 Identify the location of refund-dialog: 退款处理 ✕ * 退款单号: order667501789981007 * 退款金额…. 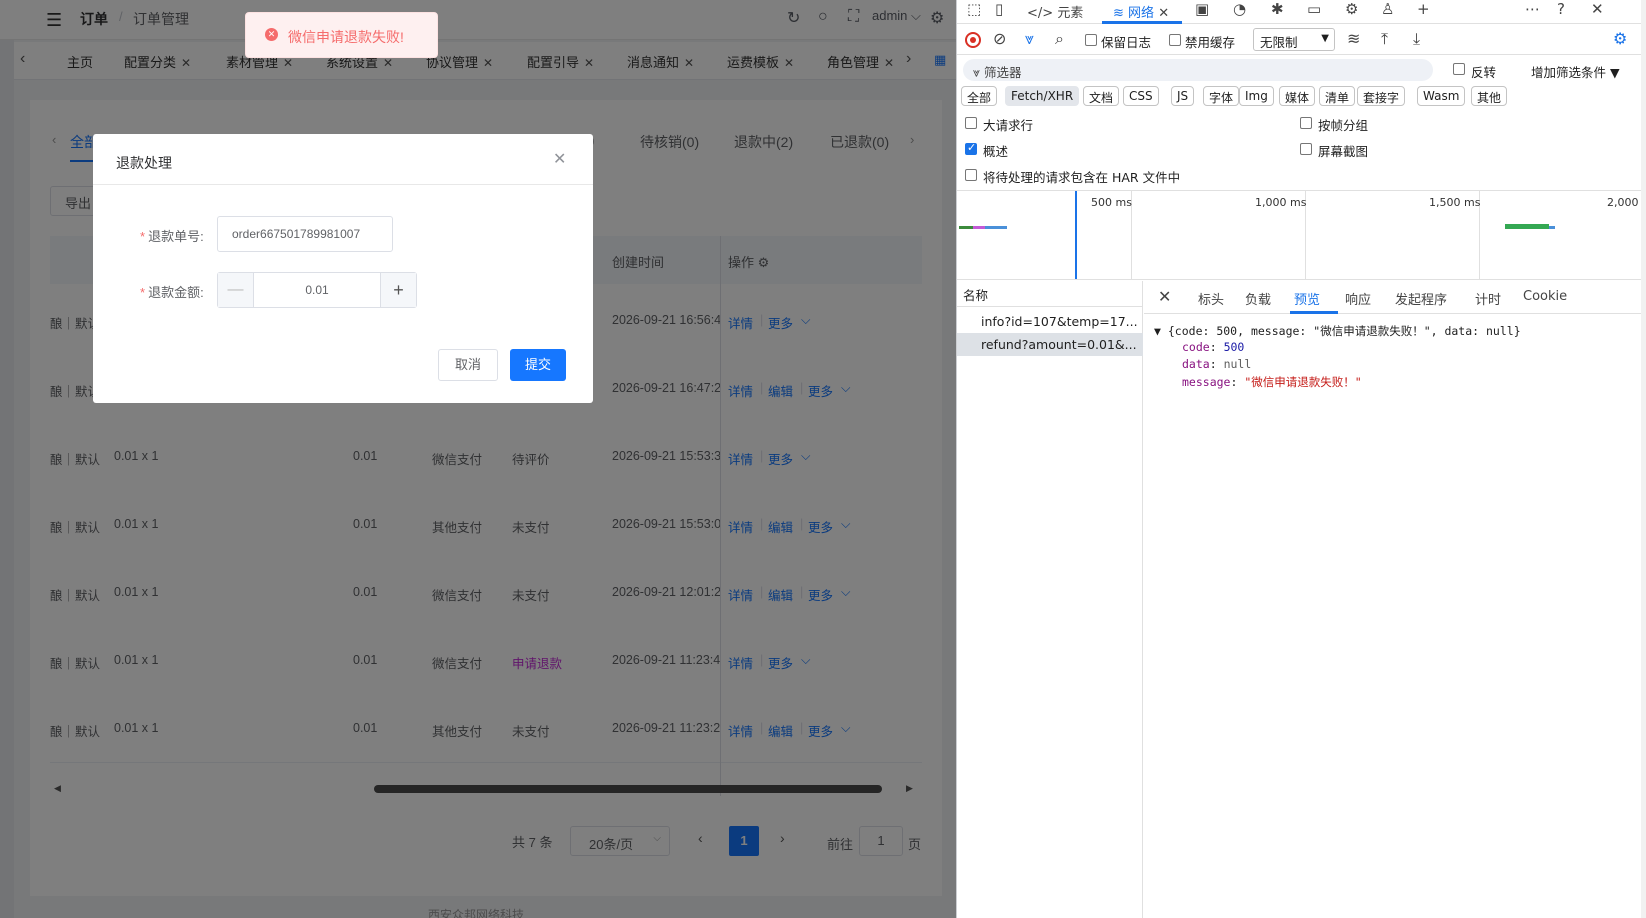
(343, 268).